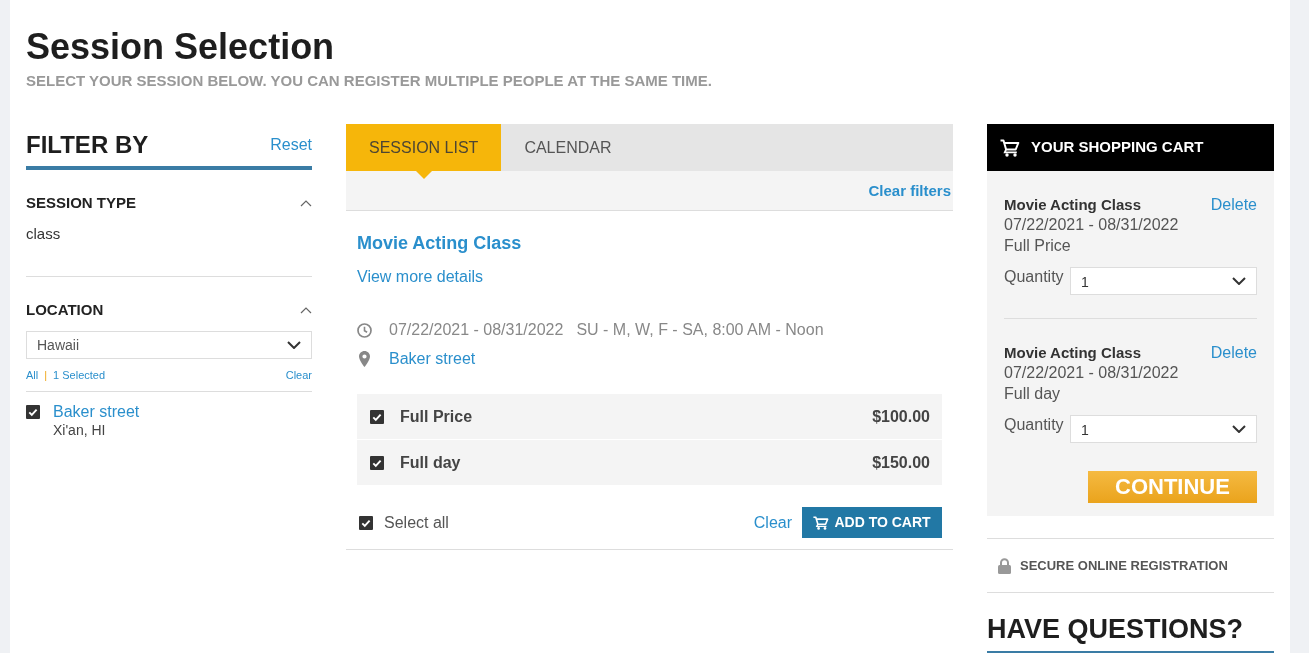 The image size is (1309, 653). I want to click on session-dates: 07/22/2021 - 08/31/2022, so click(476, 330).